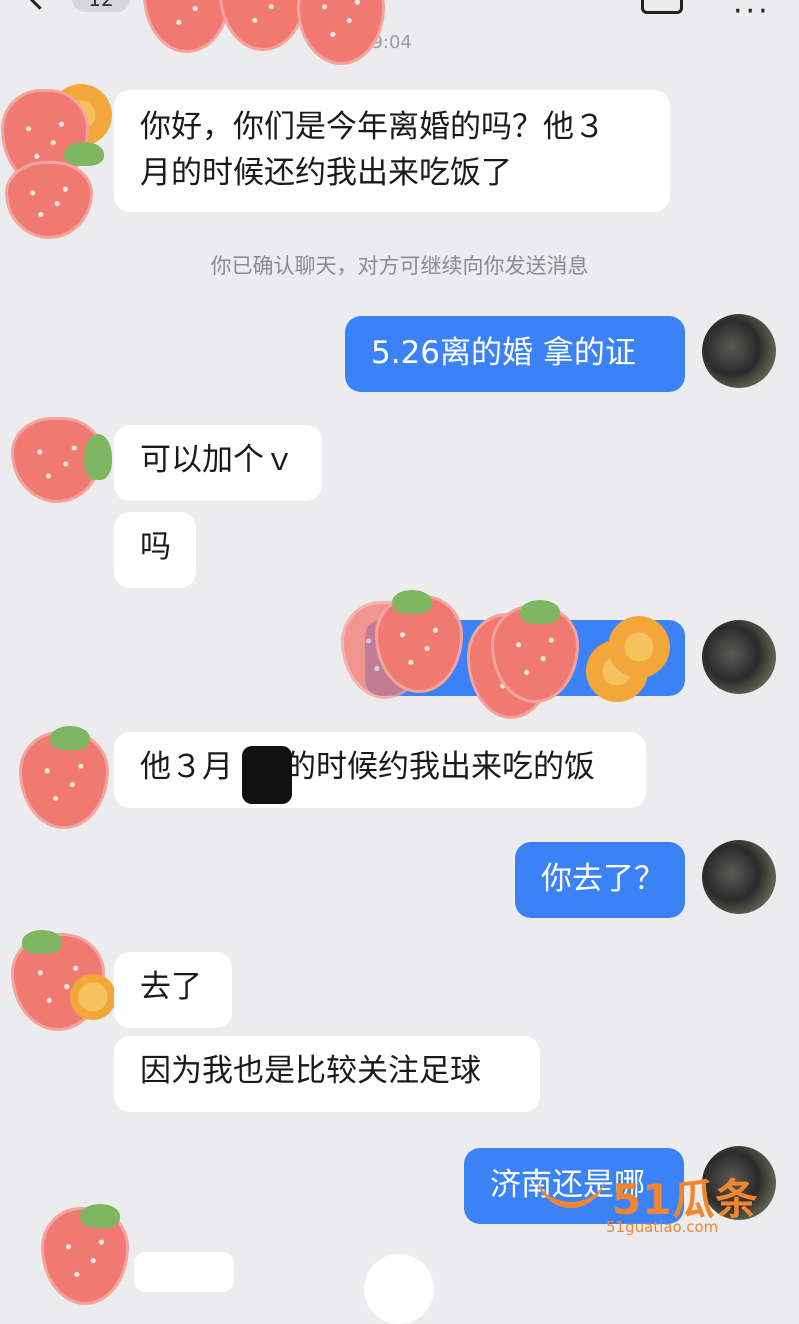 The image size is (799, 1324). Describe the element at coordinates (440, 767) in the screenshot. I see `message-text: 的时候约我出来吃的饭` at that location.